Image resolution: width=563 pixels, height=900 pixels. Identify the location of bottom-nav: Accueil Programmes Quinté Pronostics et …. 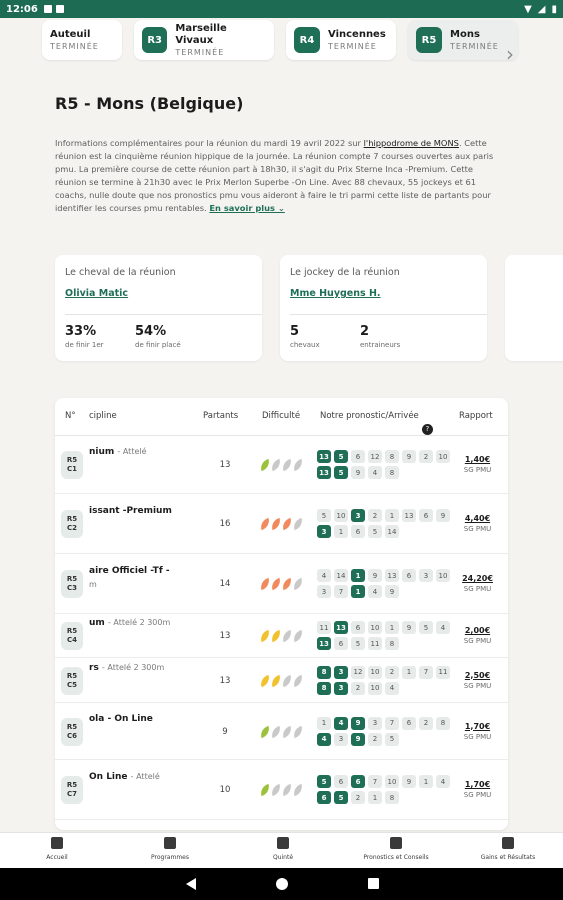
(281, 850).